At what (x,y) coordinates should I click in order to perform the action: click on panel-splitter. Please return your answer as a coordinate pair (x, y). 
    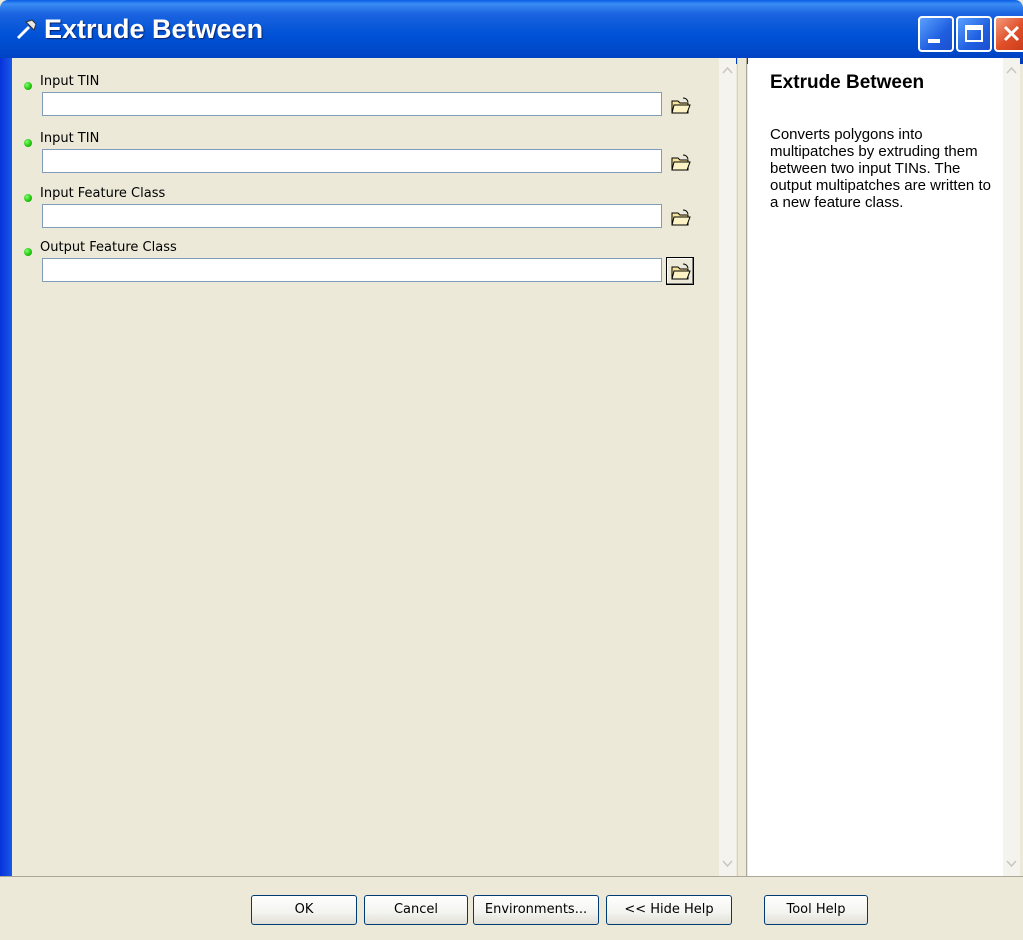
    Looking at the image, I should click on (742, 467).